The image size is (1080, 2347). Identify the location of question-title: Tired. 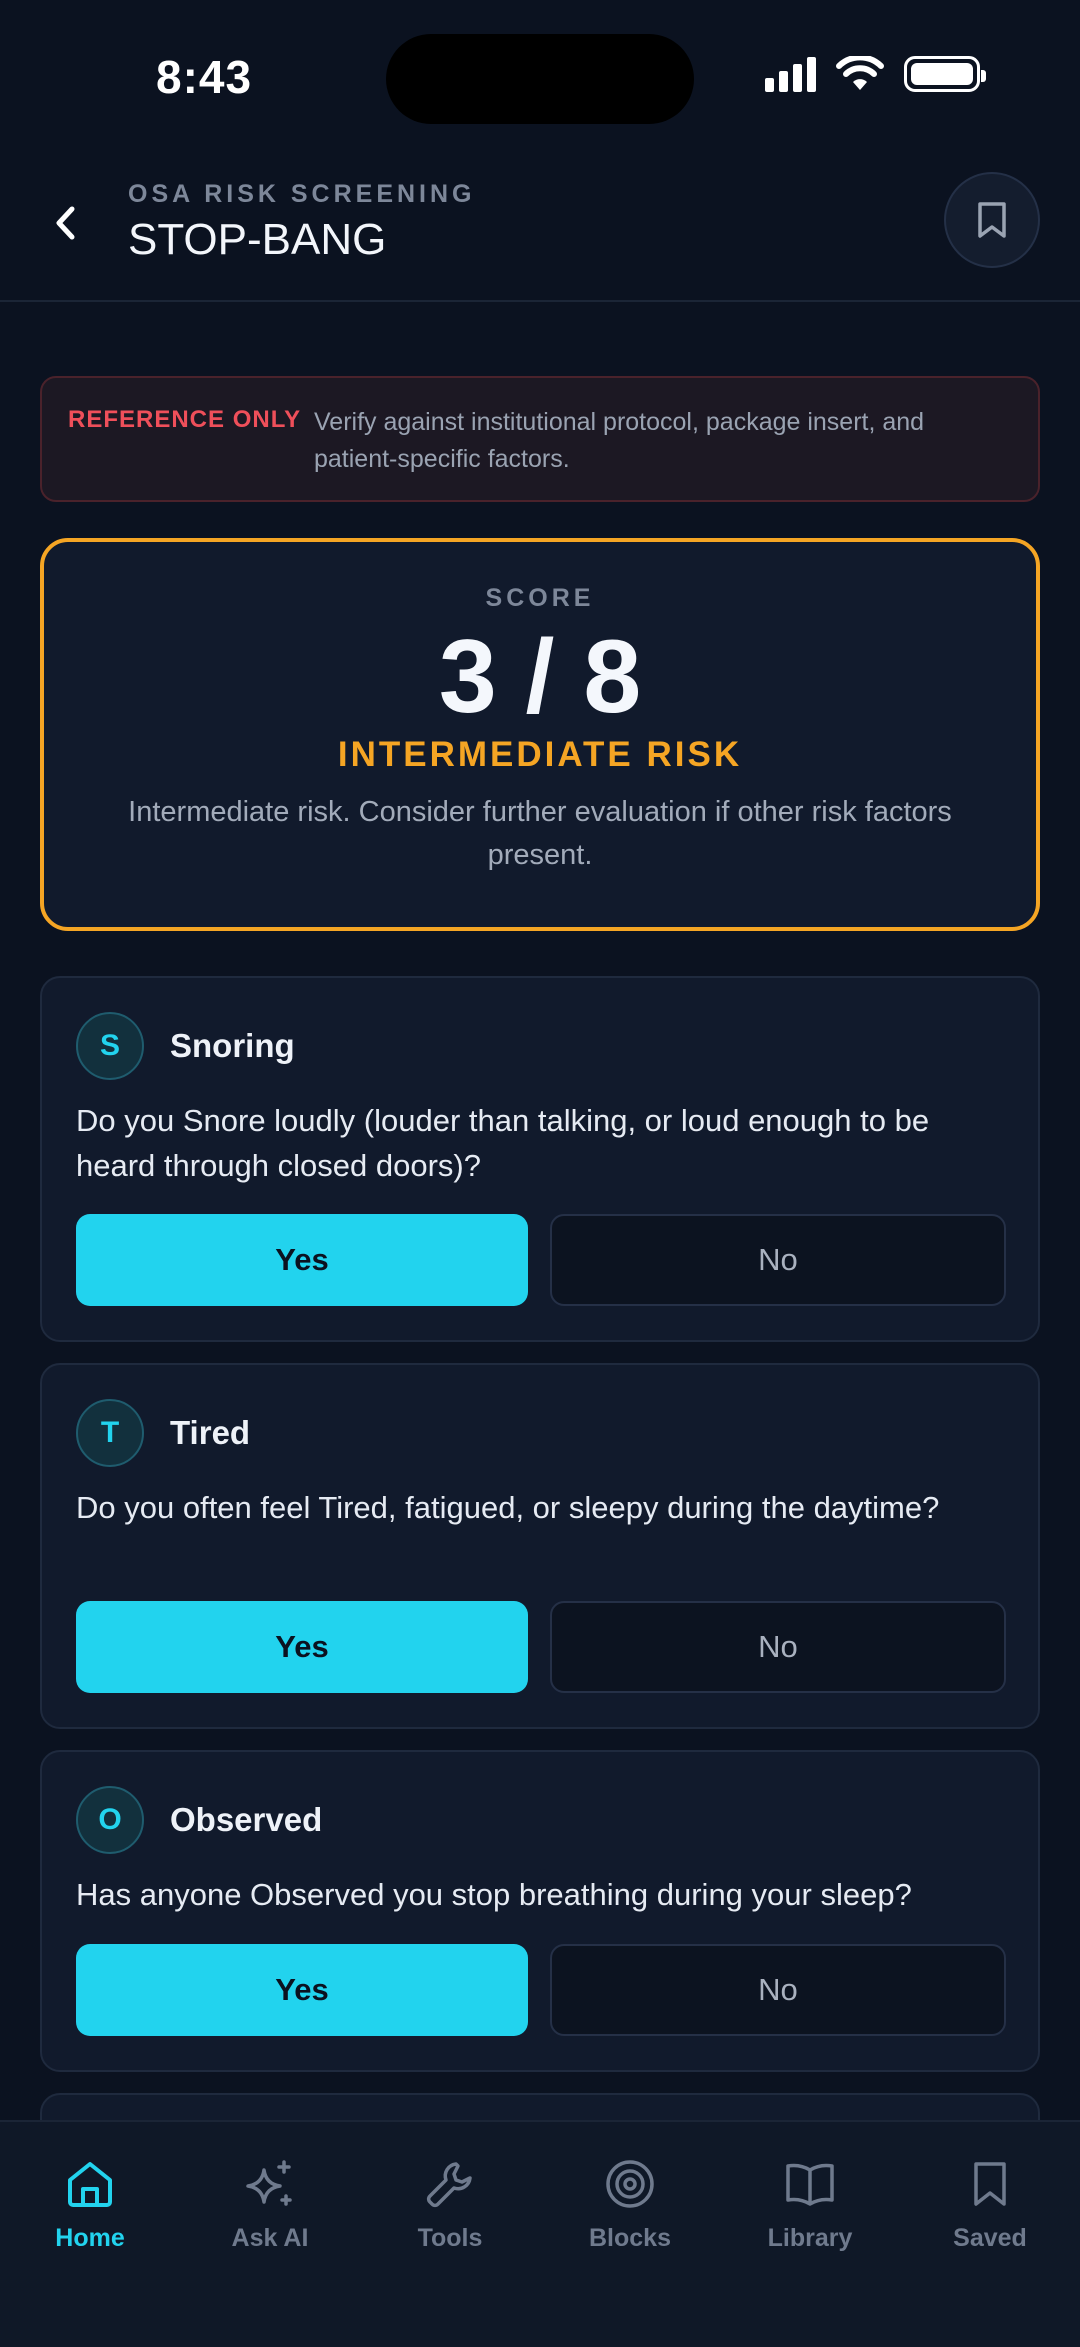
(210, 1432).